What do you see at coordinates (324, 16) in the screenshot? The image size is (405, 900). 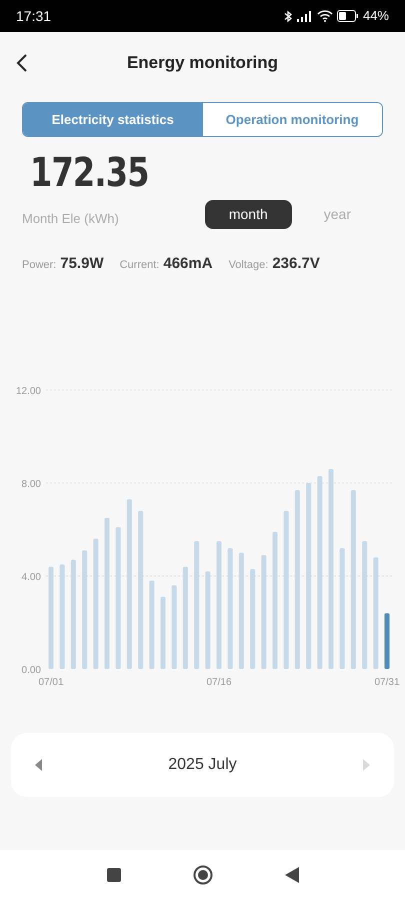 I see `wifi-icon` at bounding box center [324, 16].